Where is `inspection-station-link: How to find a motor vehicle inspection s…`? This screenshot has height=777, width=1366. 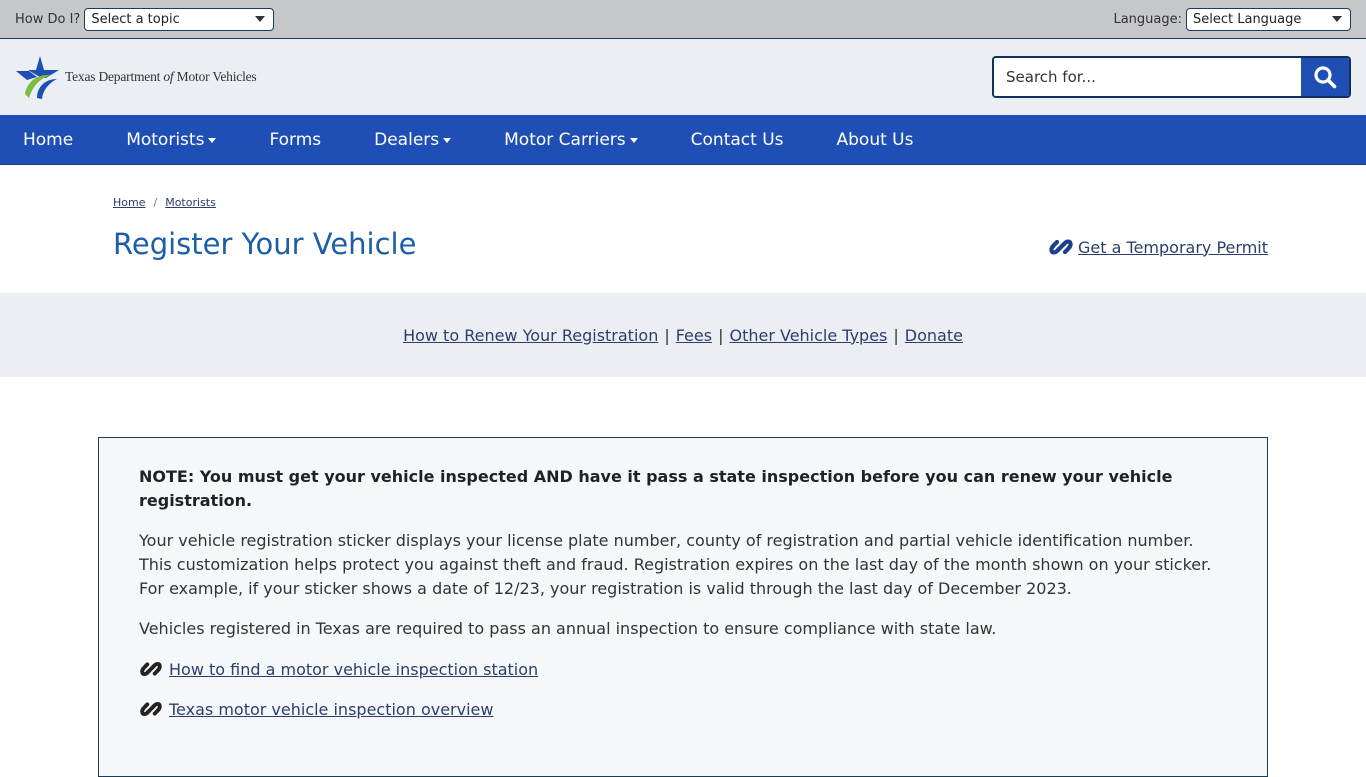 inspection-station-link: How to find a motor vehicle inspection s… is located at coordinates (353, 669).